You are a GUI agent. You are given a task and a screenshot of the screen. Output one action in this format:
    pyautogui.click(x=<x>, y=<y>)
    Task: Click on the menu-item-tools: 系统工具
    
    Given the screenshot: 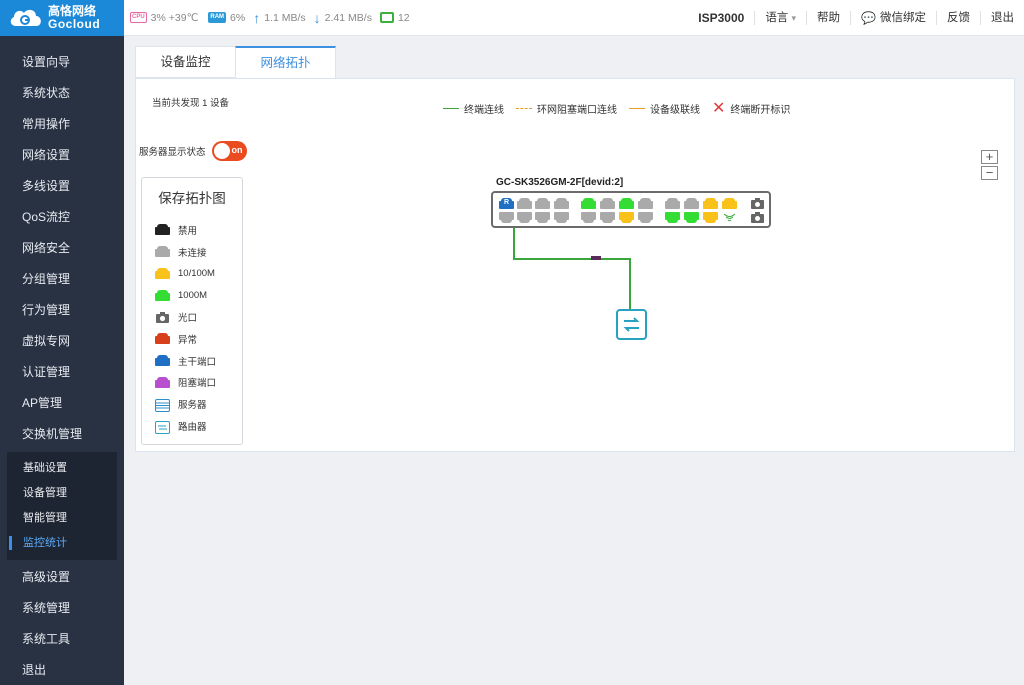 What is the action you would take?
    pyautogui.click(x=62, y=639)
    